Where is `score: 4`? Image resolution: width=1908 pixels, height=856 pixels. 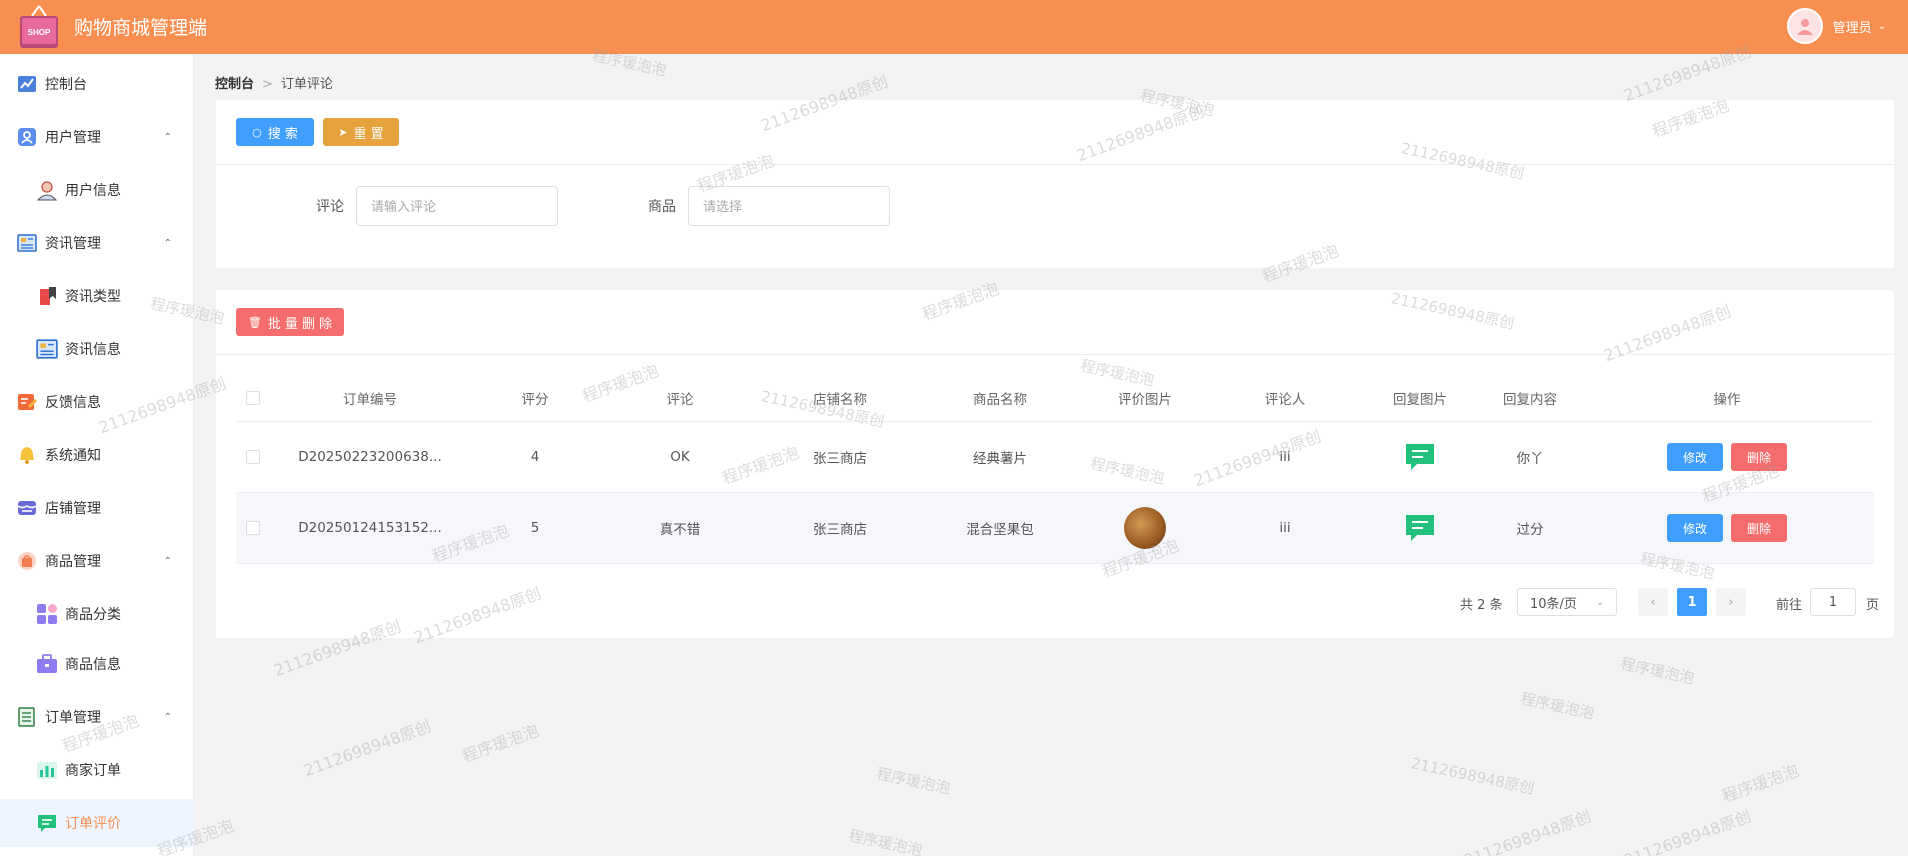 score: 4 is located at coordinates (535, 457).